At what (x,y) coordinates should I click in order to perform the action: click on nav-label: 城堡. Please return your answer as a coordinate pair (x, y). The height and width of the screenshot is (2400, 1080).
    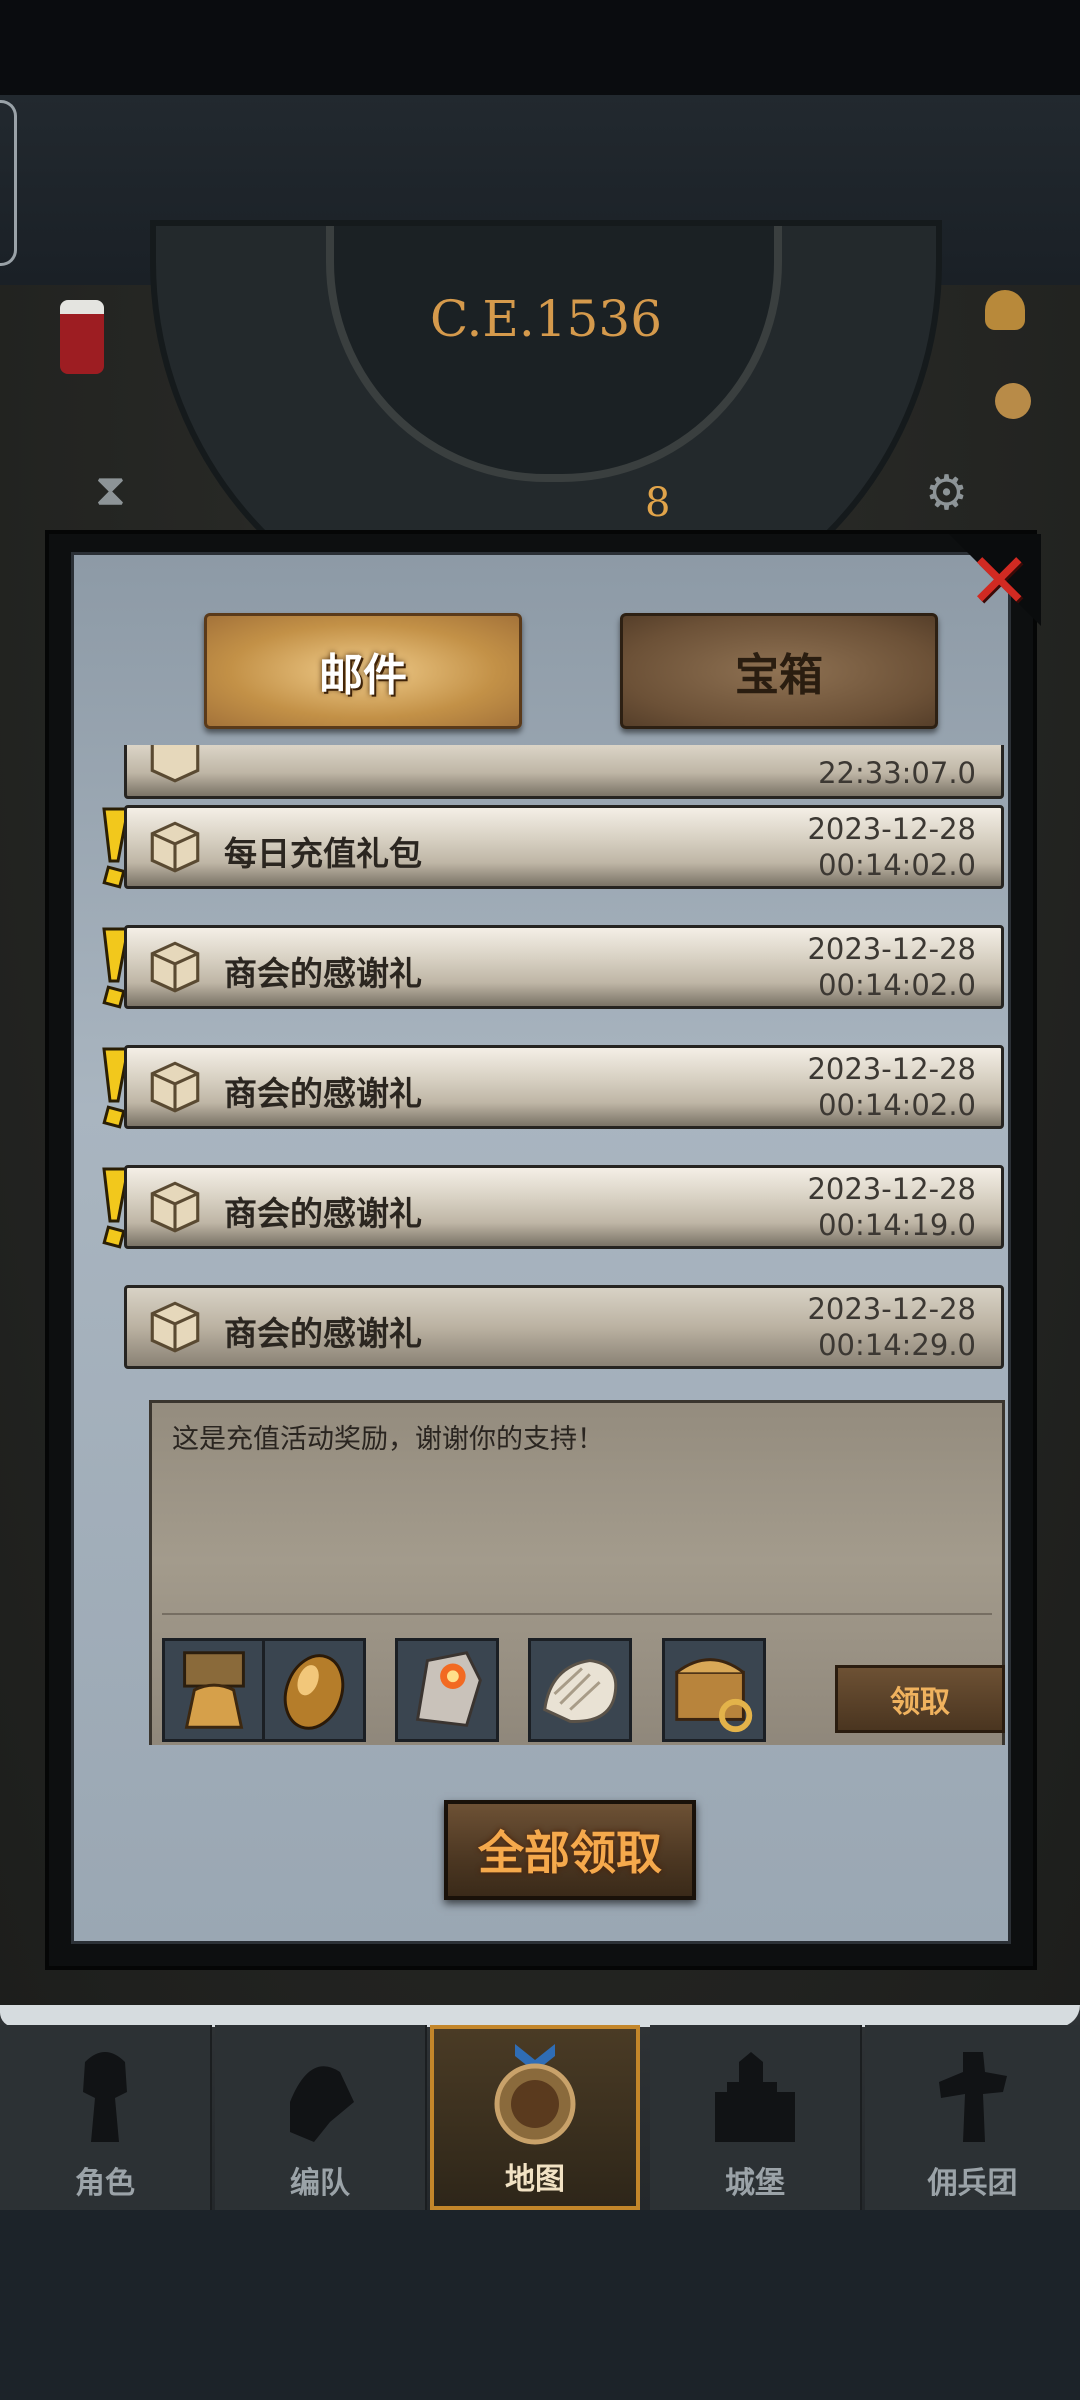
    Looking at the image, I should click on (755, 2183).